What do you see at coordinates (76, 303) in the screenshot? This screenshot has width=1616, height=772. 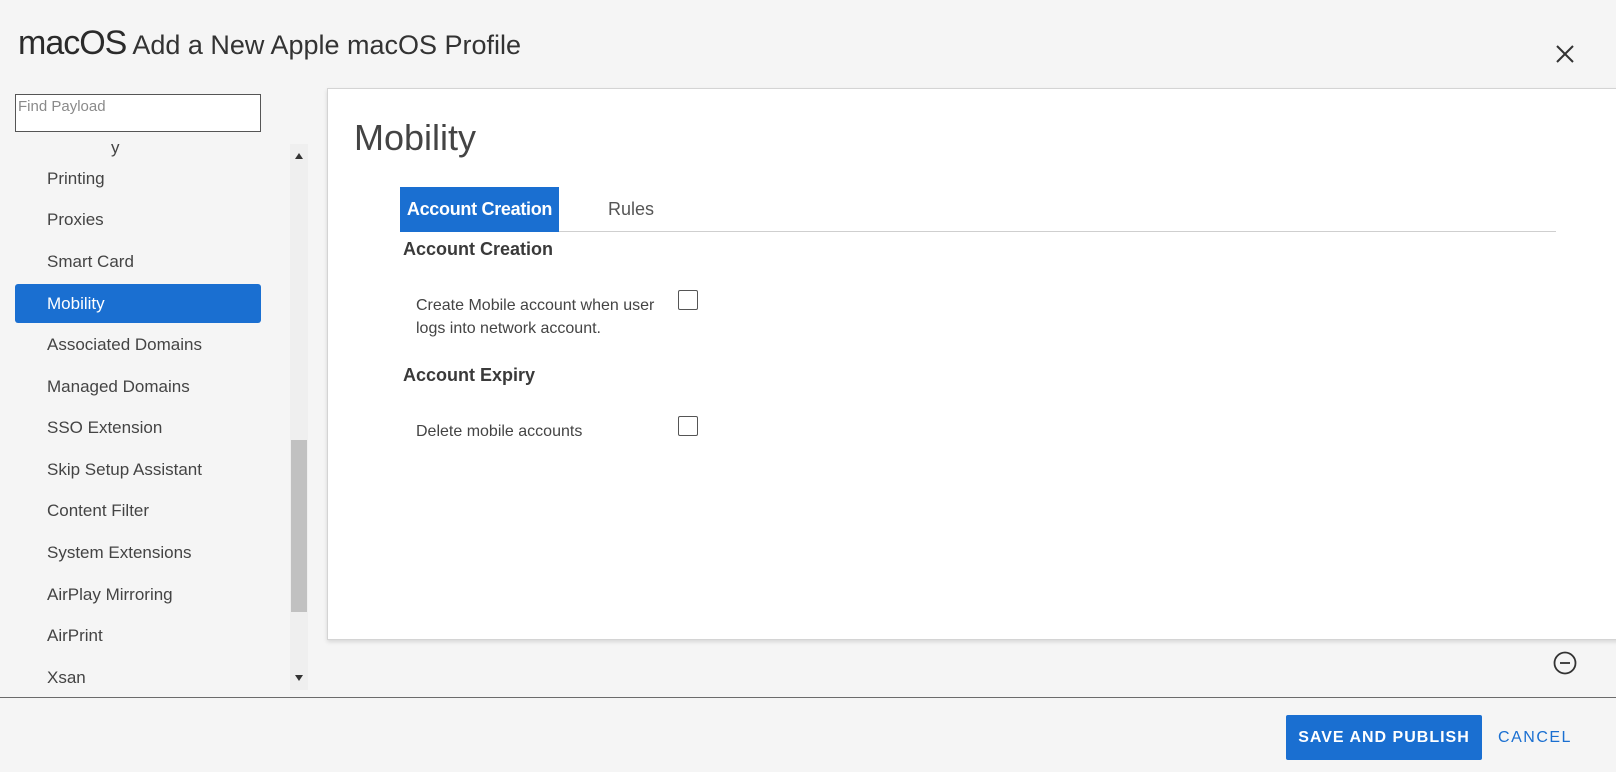 I see `sidebar-item-label: Mobility` at bounding box center [76, 303].